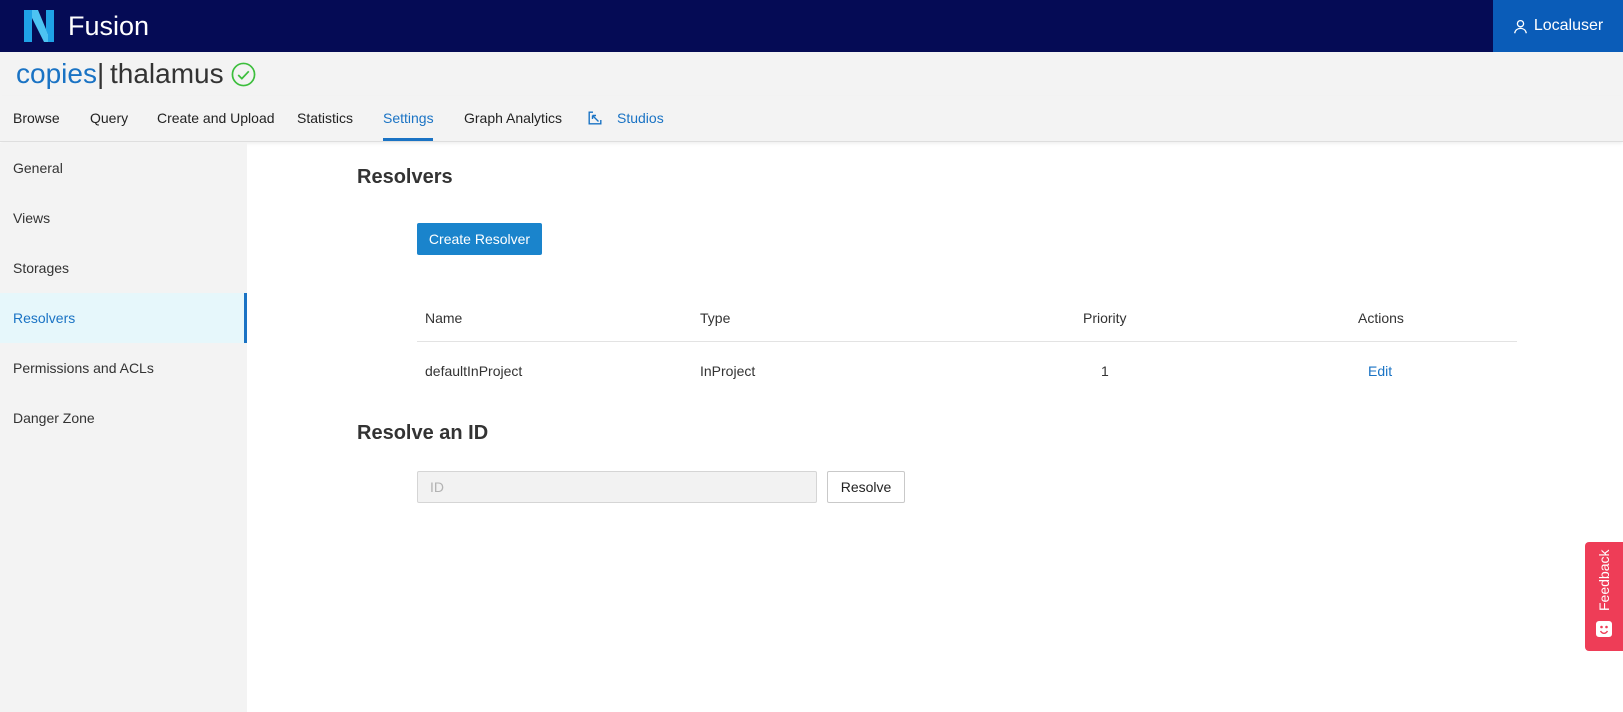 Image resolution: width=1623 pixels, height=712 pixels. I want to click on tab-browse: Browse, so click(36, 118).